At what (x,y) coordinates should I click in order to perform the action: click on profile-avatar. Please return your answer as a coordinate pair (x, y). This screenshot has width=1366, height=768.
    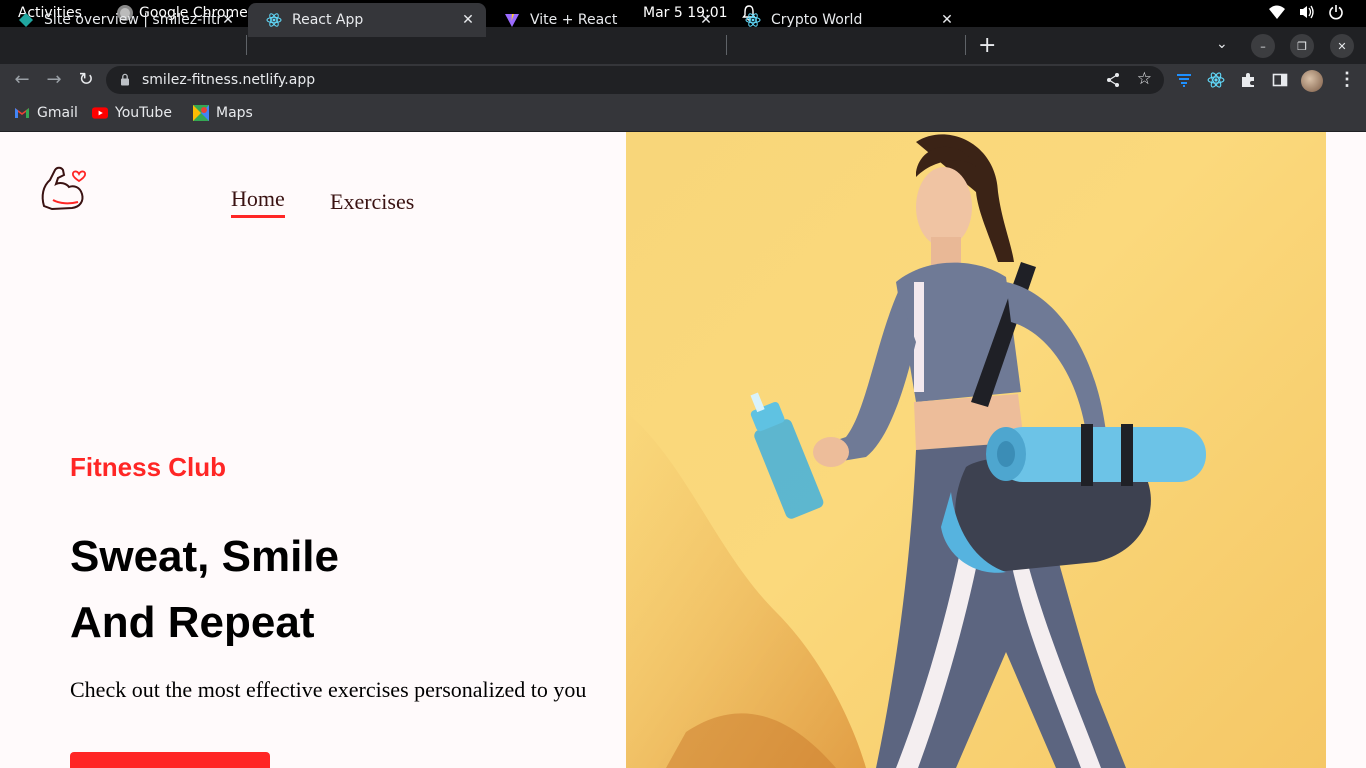
    Looking at the image, I should click on (1312, 81).